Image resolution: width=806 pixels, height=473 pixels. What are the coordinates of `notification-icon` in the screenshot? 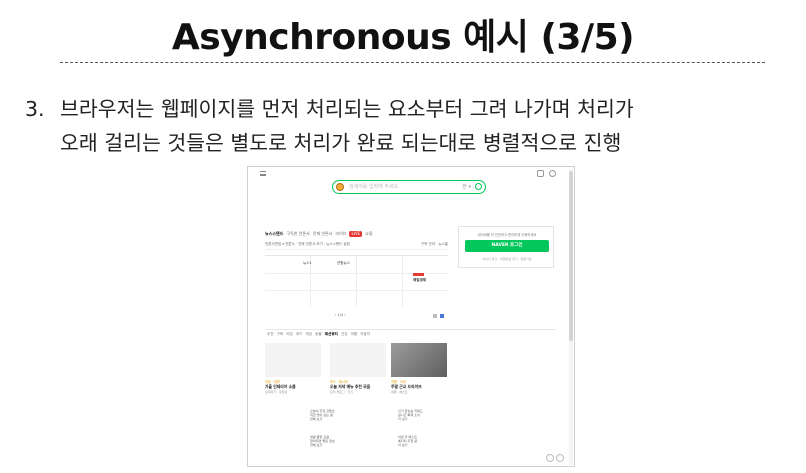 It's located at (552, 173).